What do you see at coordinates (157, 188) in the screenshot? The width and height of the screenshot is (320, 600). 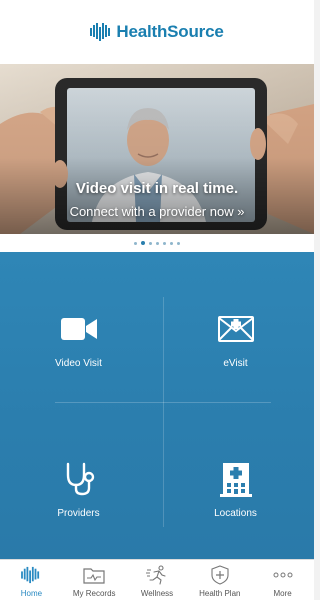 I see `hero-title: Video visit in real time.` at bounding box center [157, 188].